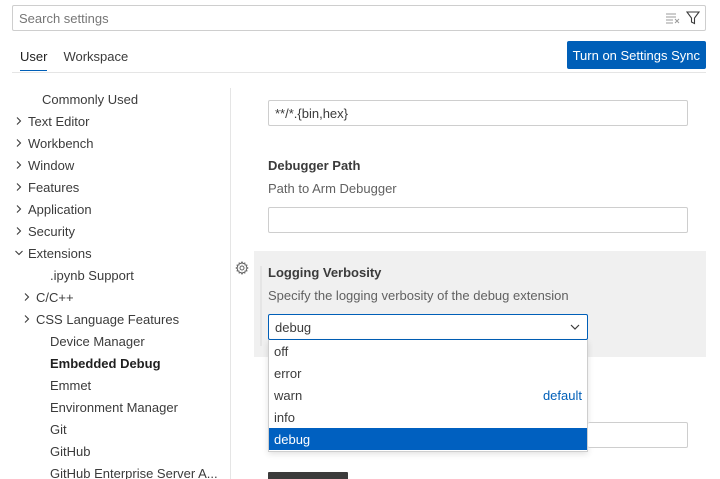 The width and height of the screenshot is (720, 479). What do you see at coordinates (121, 429) in the screenshot?
I see `toc-item: Git` at bounding box center [121, 429].